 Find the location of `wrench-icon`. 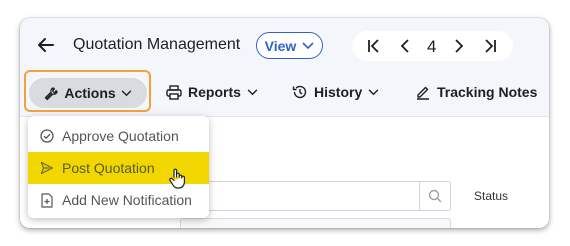

wrench-icon is located at coordinates (51, 93).